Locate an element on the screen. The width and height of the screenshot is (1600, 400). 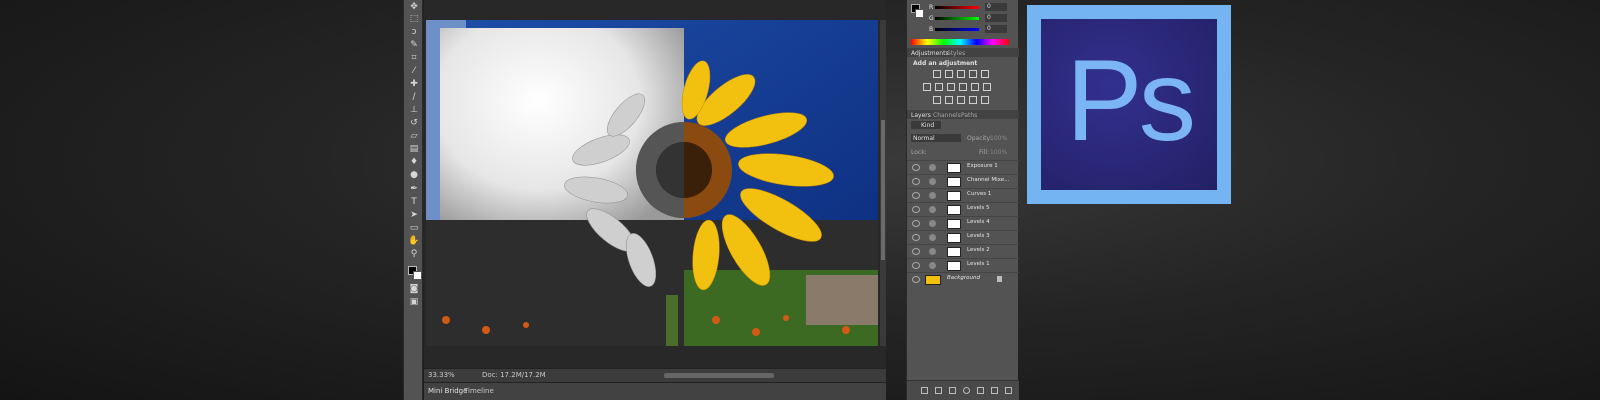
marquee-tool-icon: ⬚ is located at coordinates (414, 19).